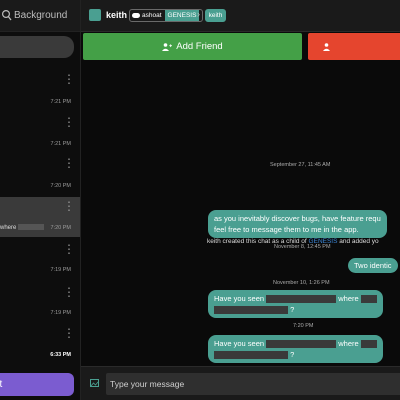 The image size is (400, 400). What do you see at coordinates (167, 46) in the screenshot?
I see `add-user-icon` at bounding box center [167, 46].